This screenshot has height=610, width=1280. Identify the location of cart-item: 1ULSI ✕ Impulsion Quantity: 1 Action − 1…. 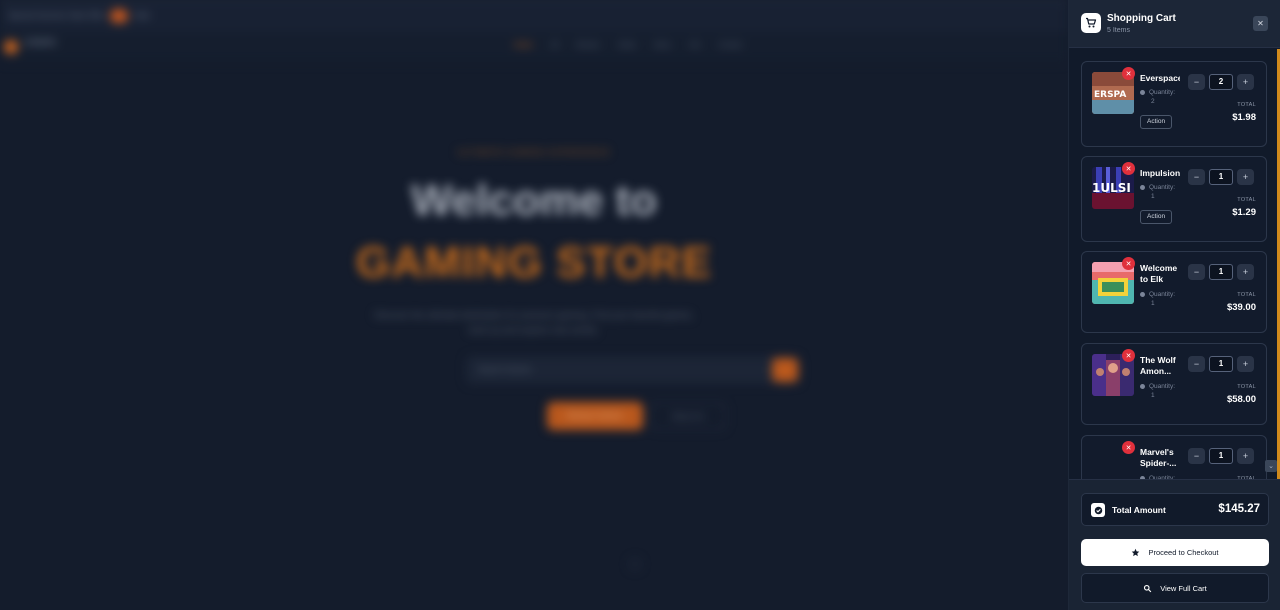
(1174, 199).